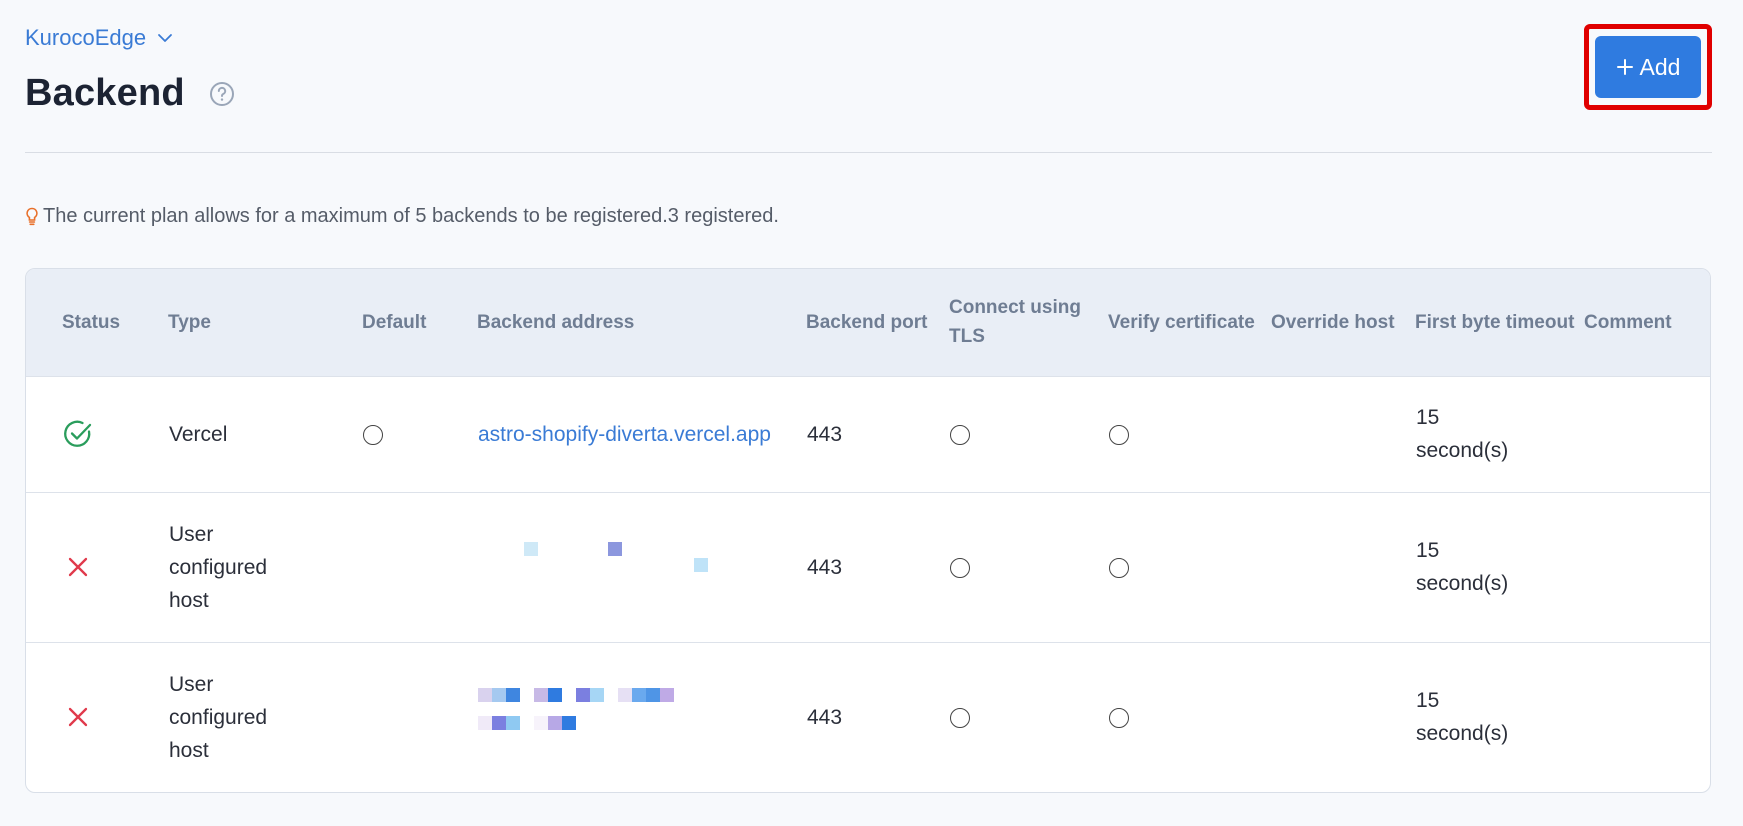 The image size is (1743, 826). What do you see at coordinates (1495, 322) in the screenshot?
I see `col-first-byte-timeout: First byte timeout` at bounding box center [1495, 322].